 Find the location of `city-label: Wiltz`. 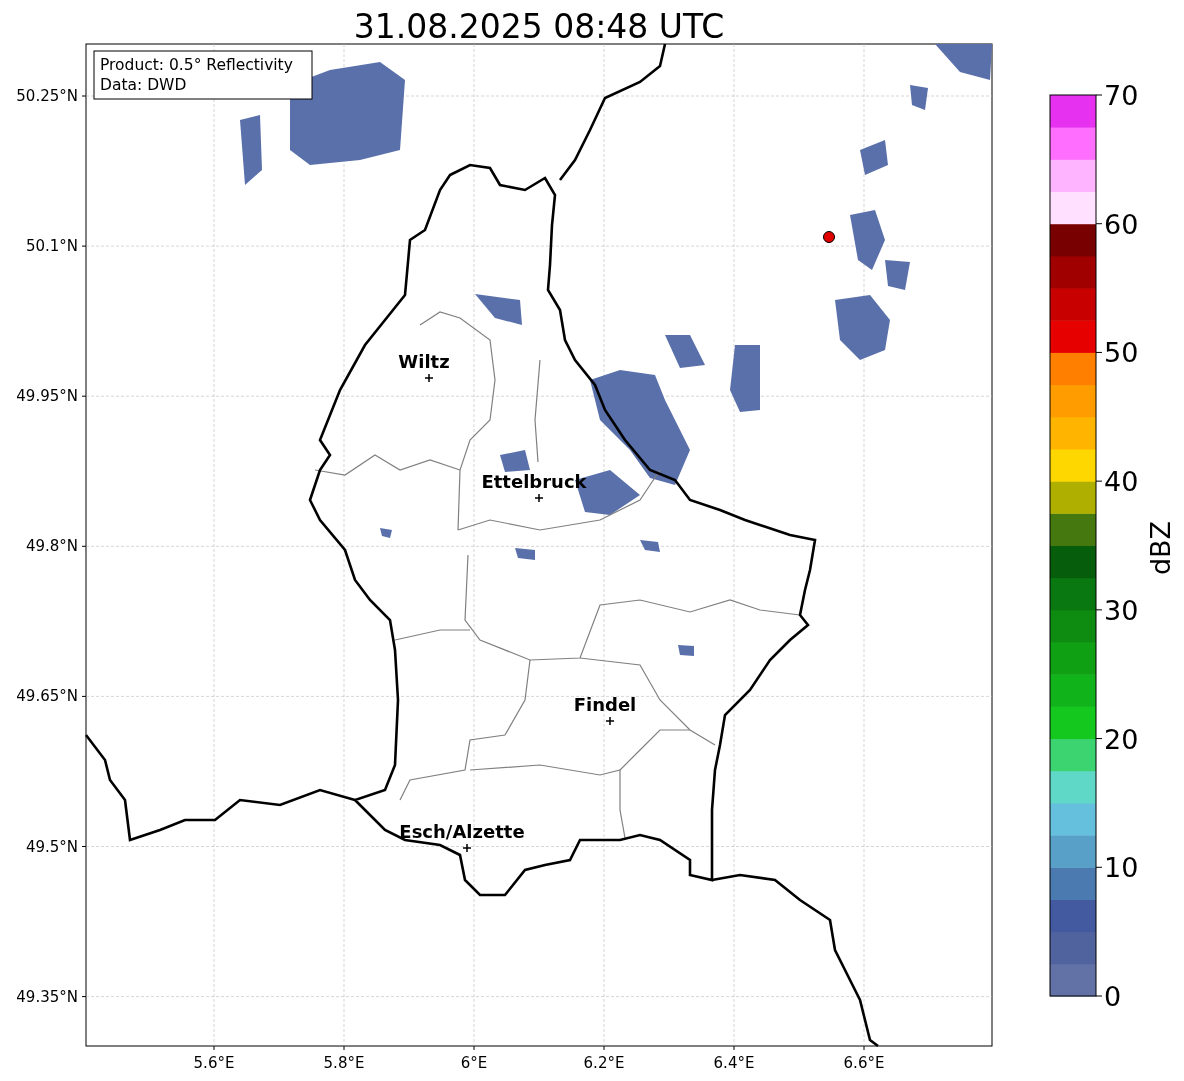

city-label: Wiltz is located at coordinates (424, 361).